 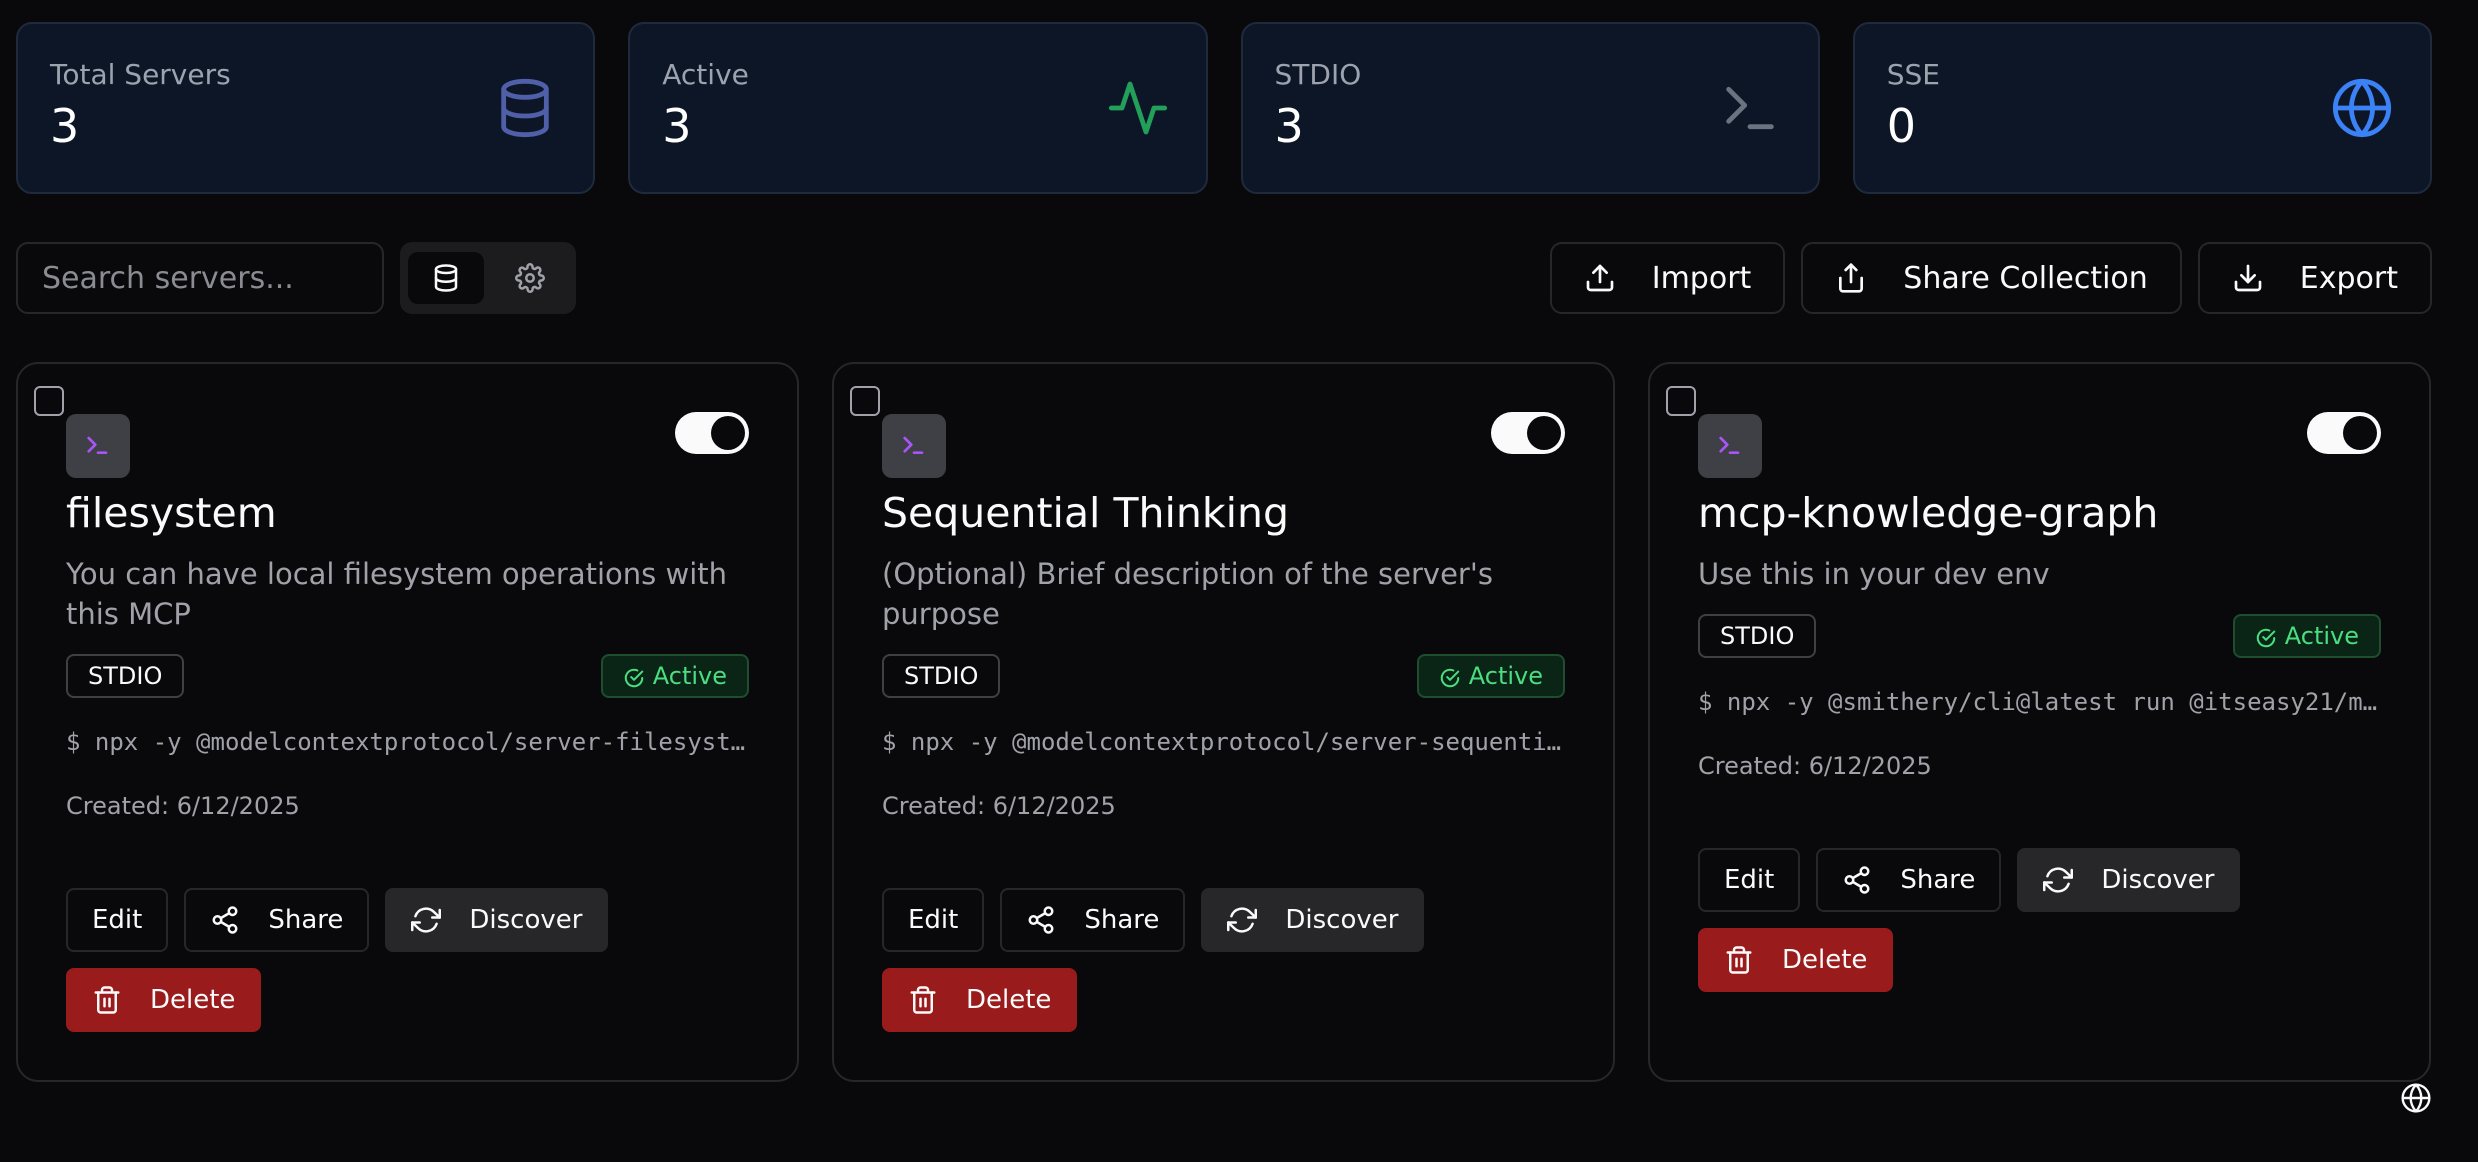 I want to click on stats-row: Total Servers 3 Active 3 STDIO 3 SSE 0, so click(x=1224, y=108).